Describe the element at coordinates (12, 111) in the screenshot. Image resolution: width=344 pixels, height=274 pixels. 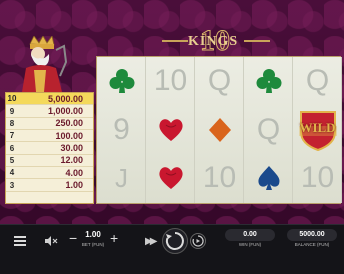
I see `paytable-count: 9` at that location.